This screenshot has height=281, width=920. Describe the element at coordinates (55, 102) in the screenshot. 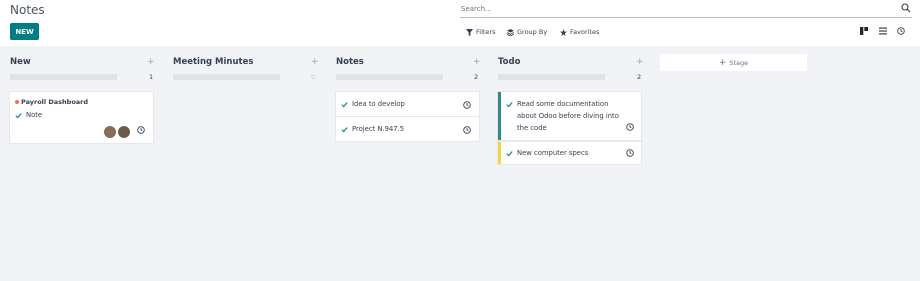

I see `card-title: Payroll Dashboard` at that location.